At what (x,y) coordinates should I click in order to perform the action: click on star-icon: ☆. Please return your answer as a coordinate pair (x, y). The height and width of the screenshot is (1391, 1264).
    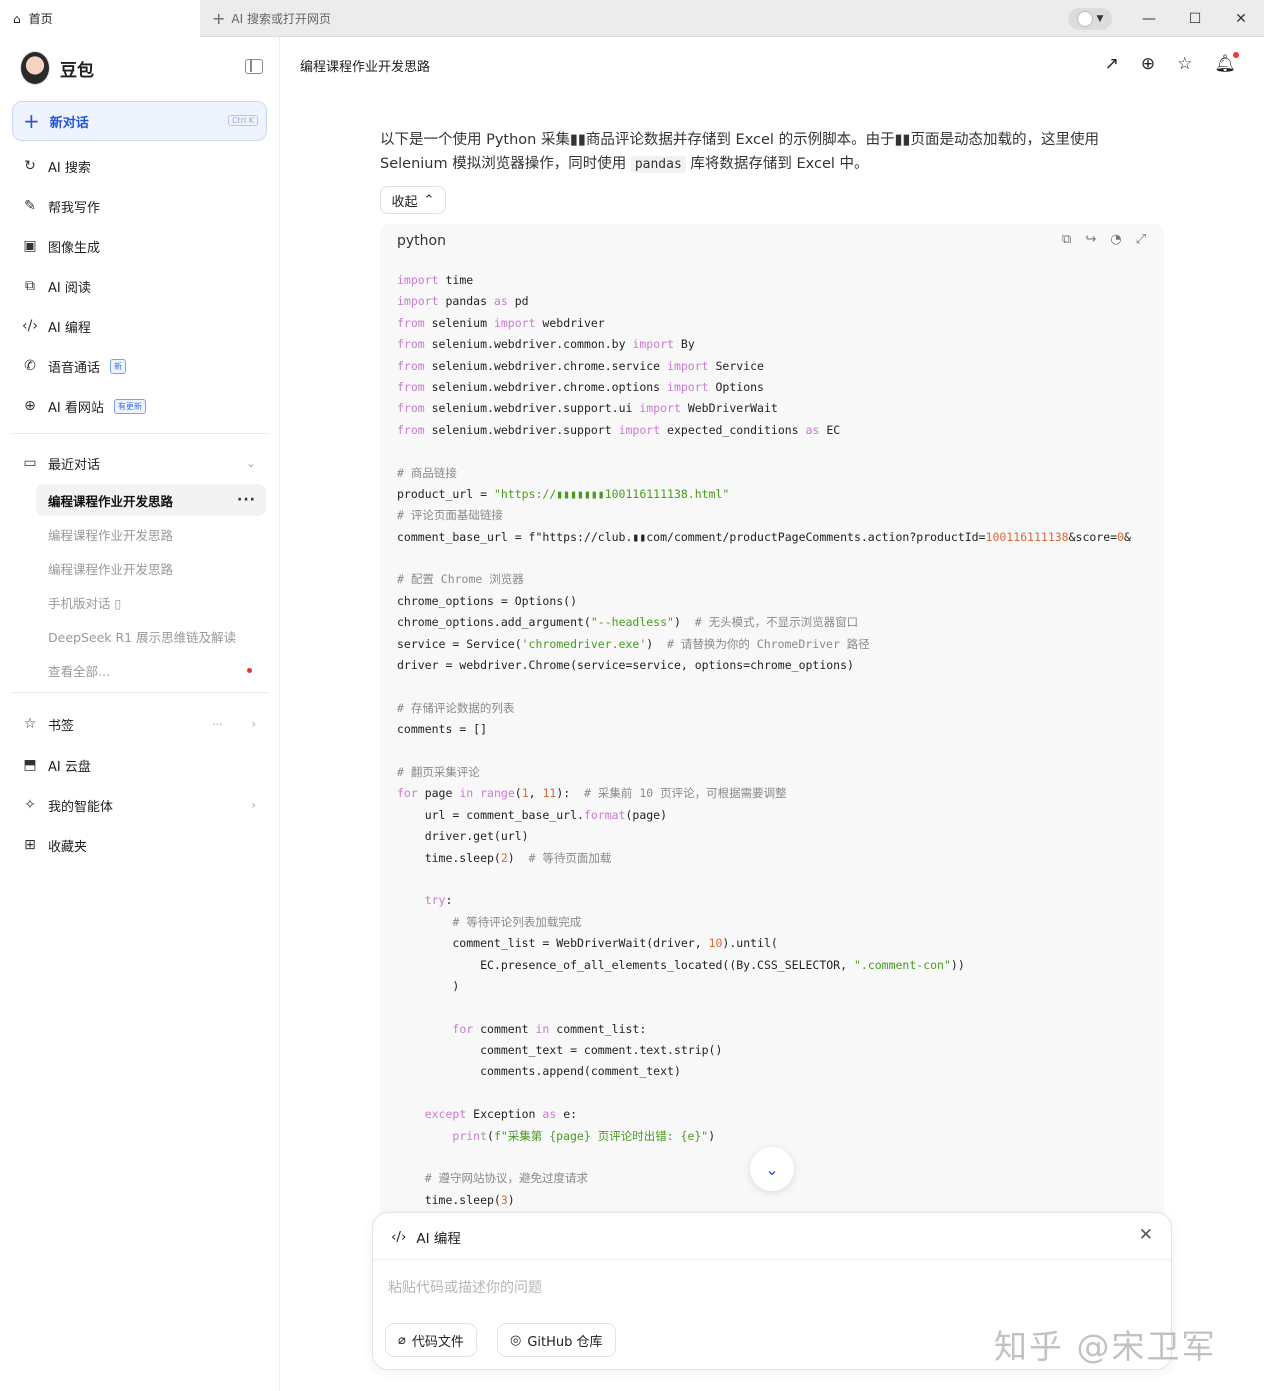
    Looking at the image, I should click on (1184, 64).